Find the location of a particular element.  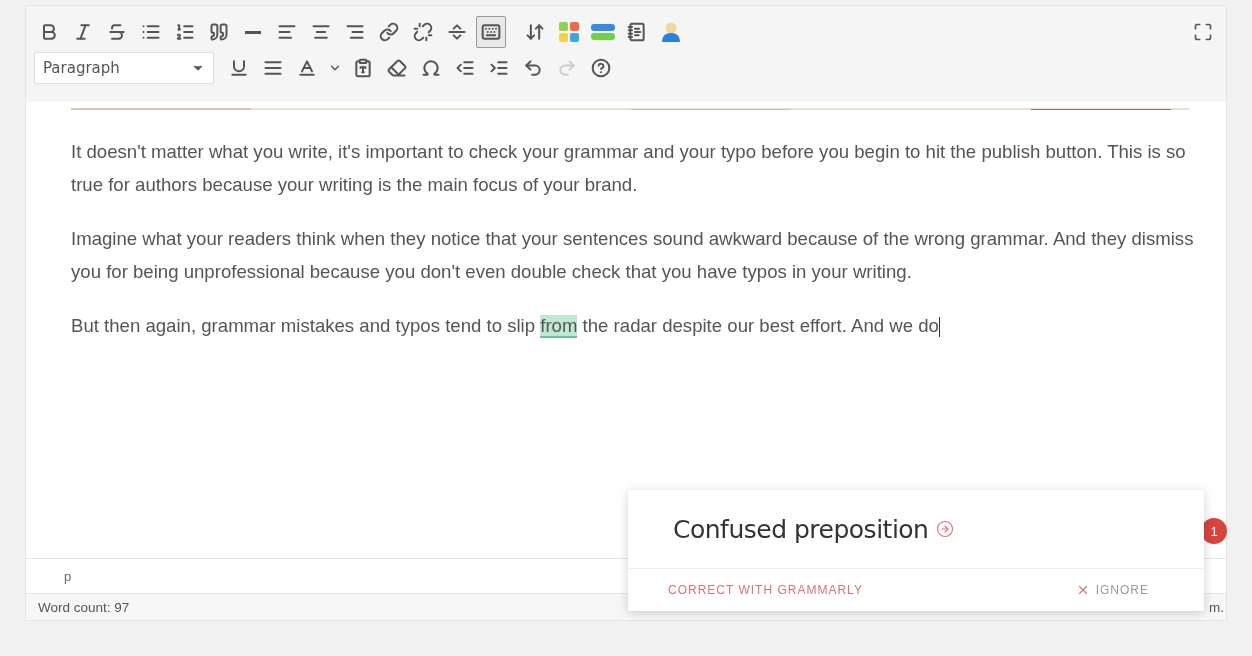

unlink-icon is located at coordinates (423, 32).